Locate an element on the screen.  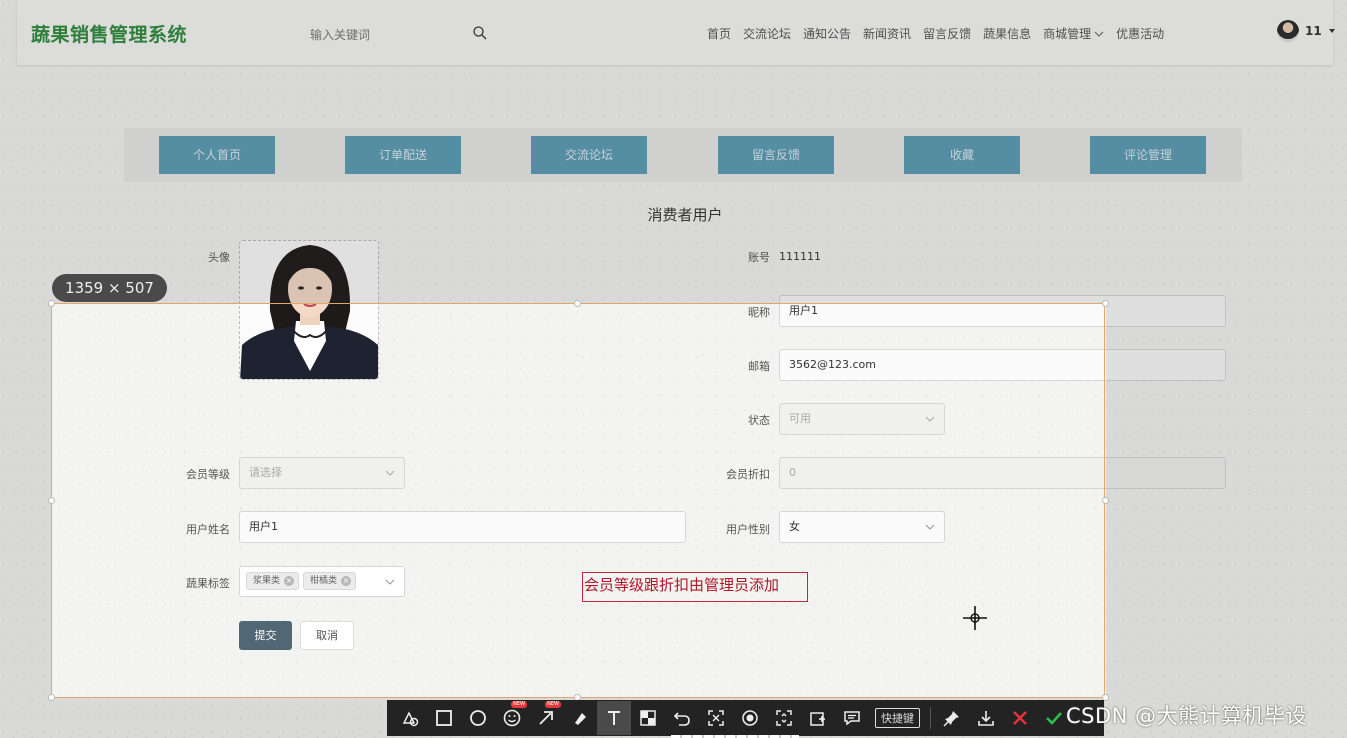
screenshot-toolbar: NEW NEW 快捷键 is located at coordinates (745, 718).